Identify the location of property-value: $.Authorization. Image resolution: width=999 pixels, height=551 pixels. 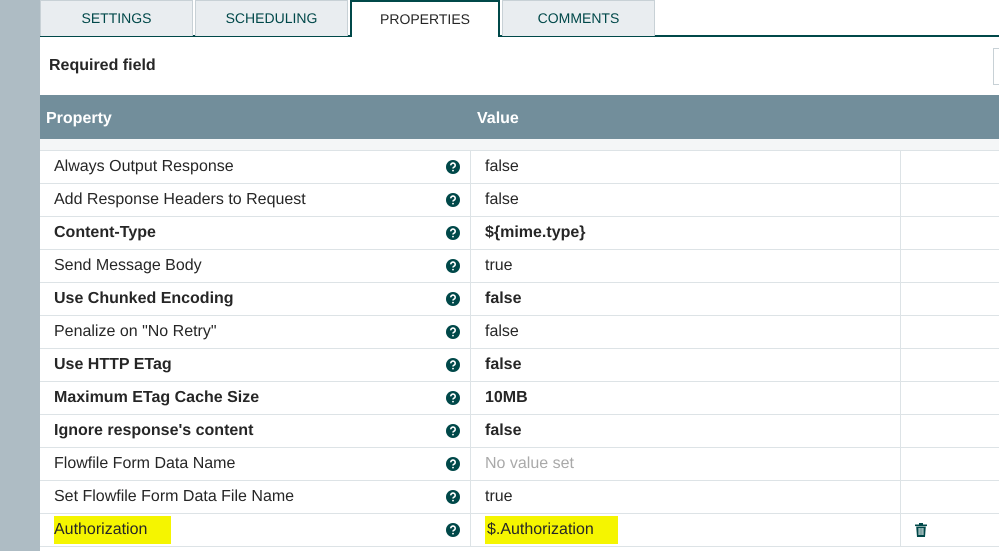
(551, 530).